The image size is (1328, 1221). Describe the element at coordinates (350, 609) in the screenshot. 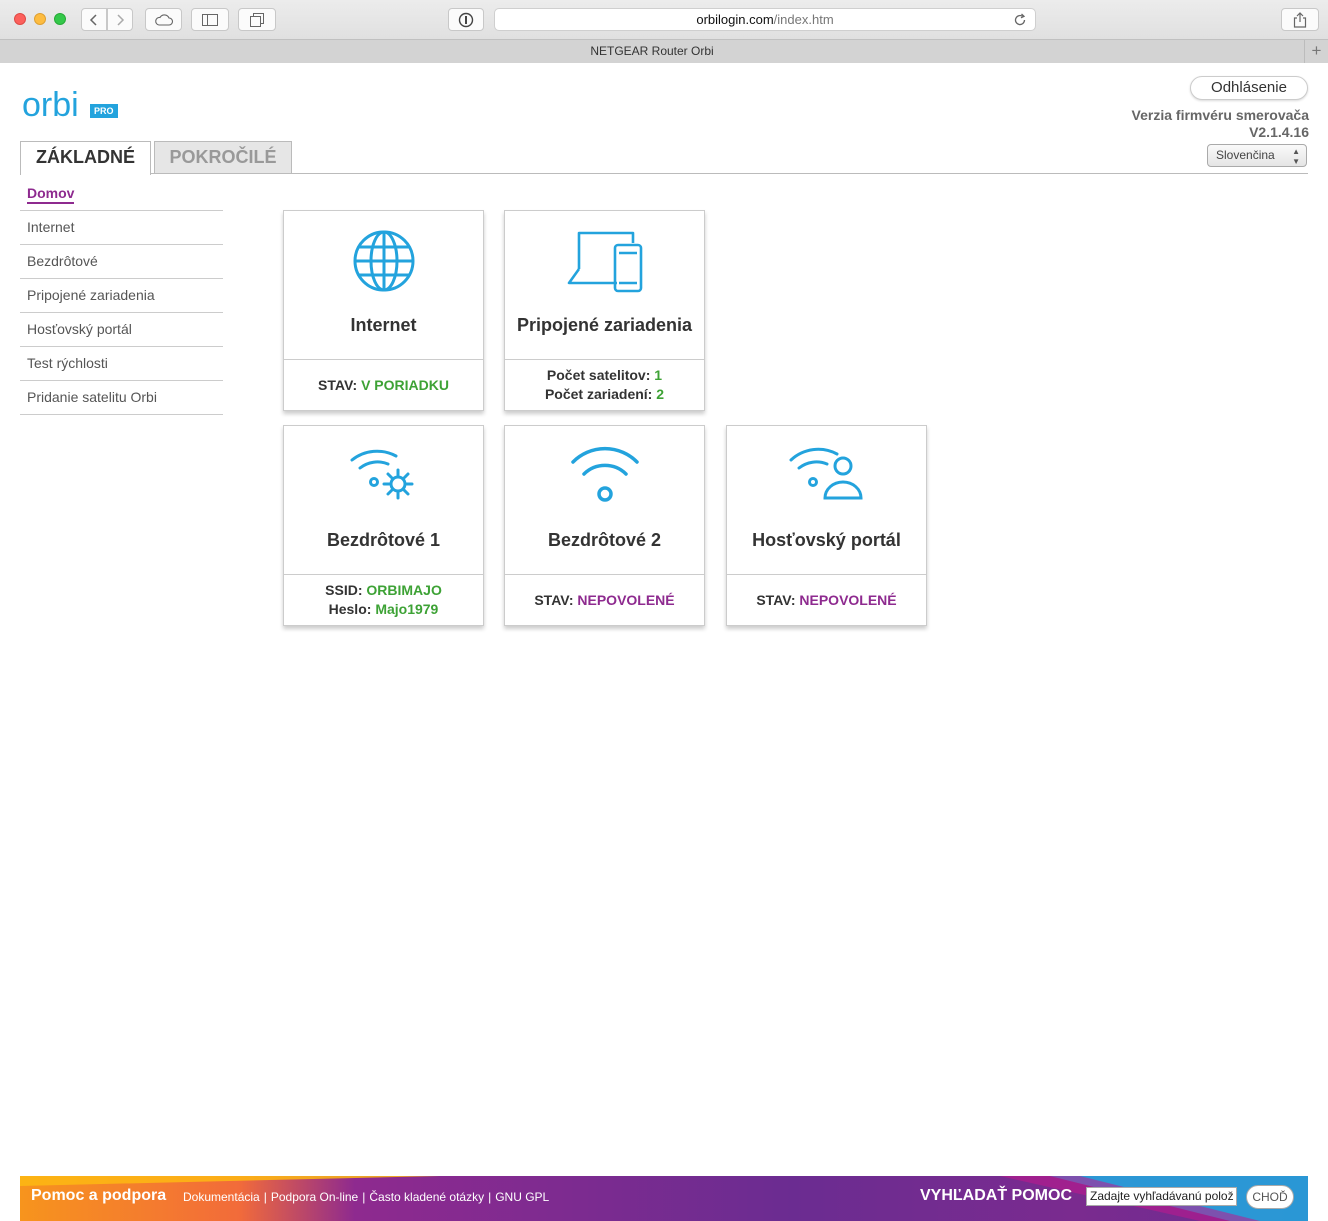

I see `password-label: Heslo:` at that location.